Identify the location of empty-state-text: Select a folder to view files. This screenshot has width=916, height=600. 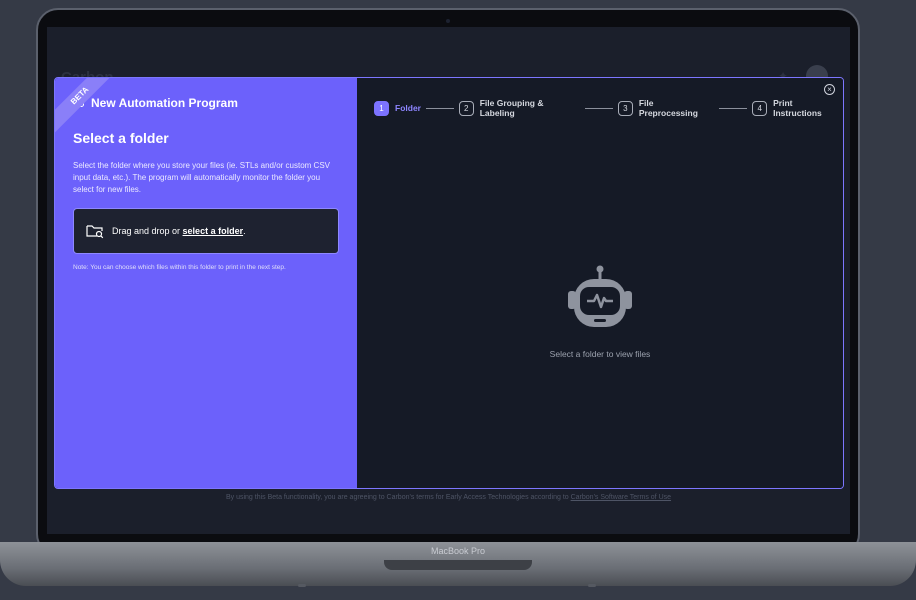
(600, 354).